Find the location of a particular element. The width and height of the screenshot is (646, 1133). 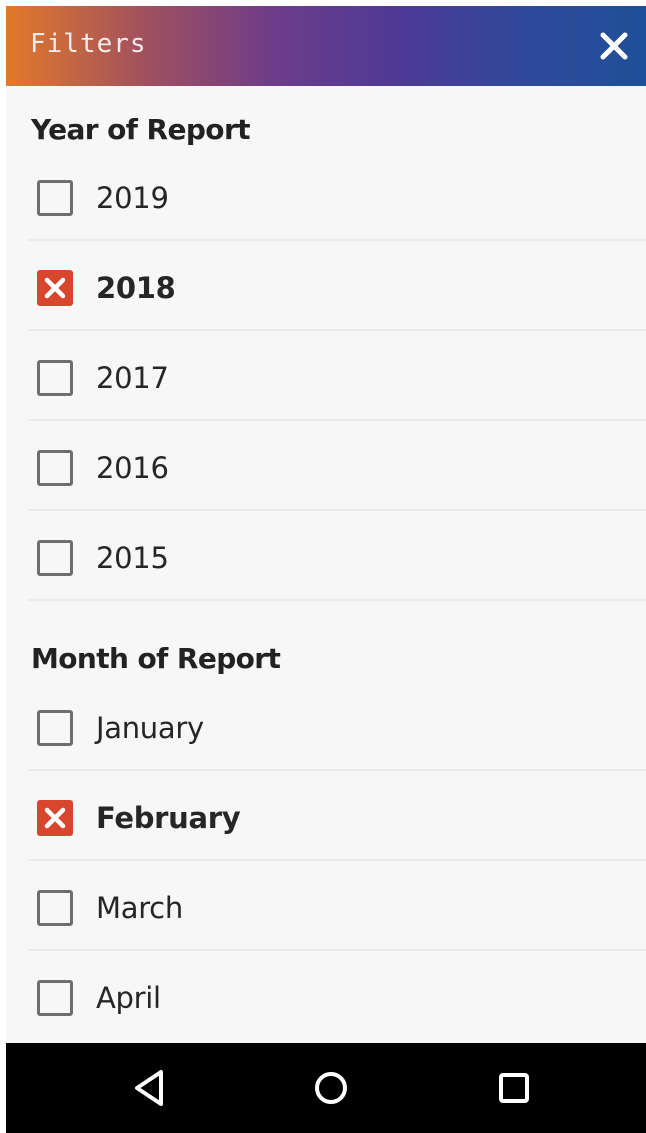

filter-option-april: April is located at coordinates (337, 996).